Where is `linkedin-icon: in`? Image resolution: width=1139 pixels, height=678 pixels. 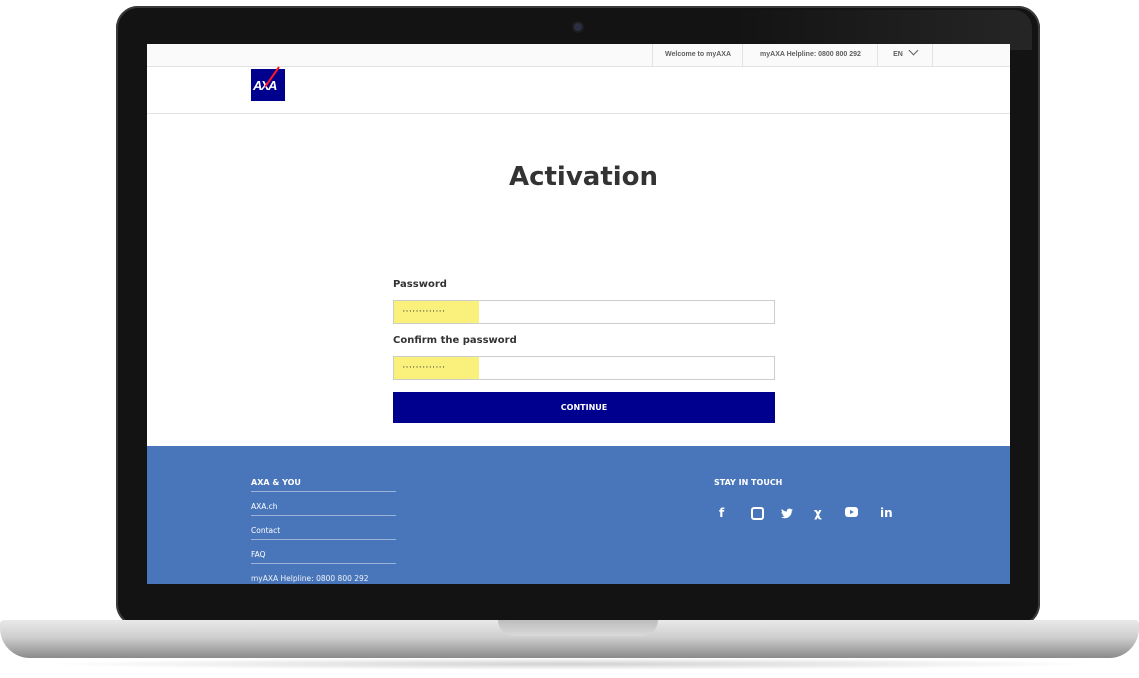
linkedin-icon: in is located at coordinates (886, 513).